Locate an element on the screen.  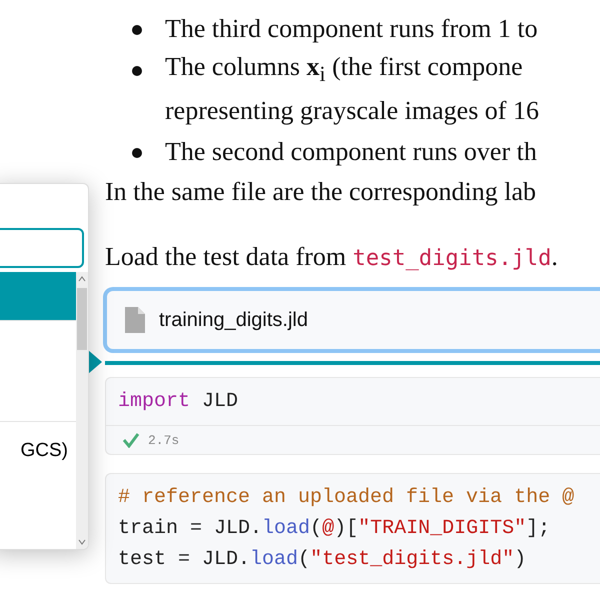
code-line: test = JLD.load("test_digits.jld") is located at coordinates (323, 560).